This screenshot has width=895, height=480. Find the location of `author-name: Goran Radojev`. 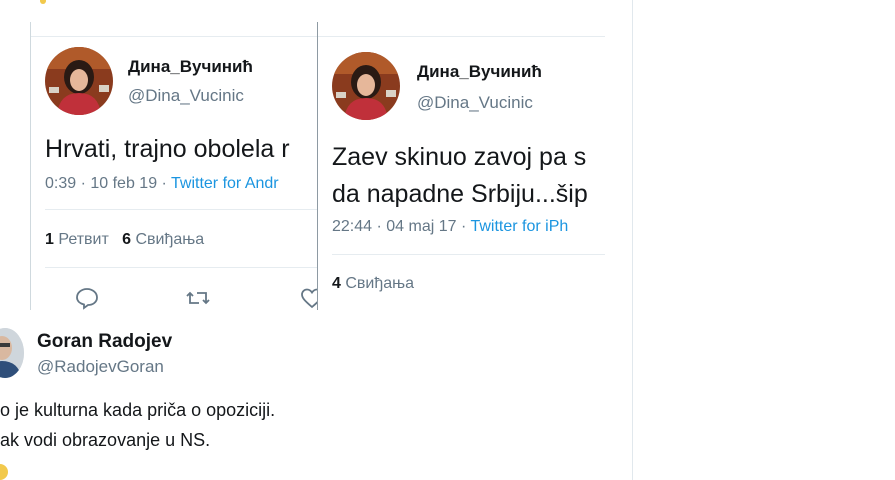

author-name: Goran Radojev is located at coordinates (104, 342).